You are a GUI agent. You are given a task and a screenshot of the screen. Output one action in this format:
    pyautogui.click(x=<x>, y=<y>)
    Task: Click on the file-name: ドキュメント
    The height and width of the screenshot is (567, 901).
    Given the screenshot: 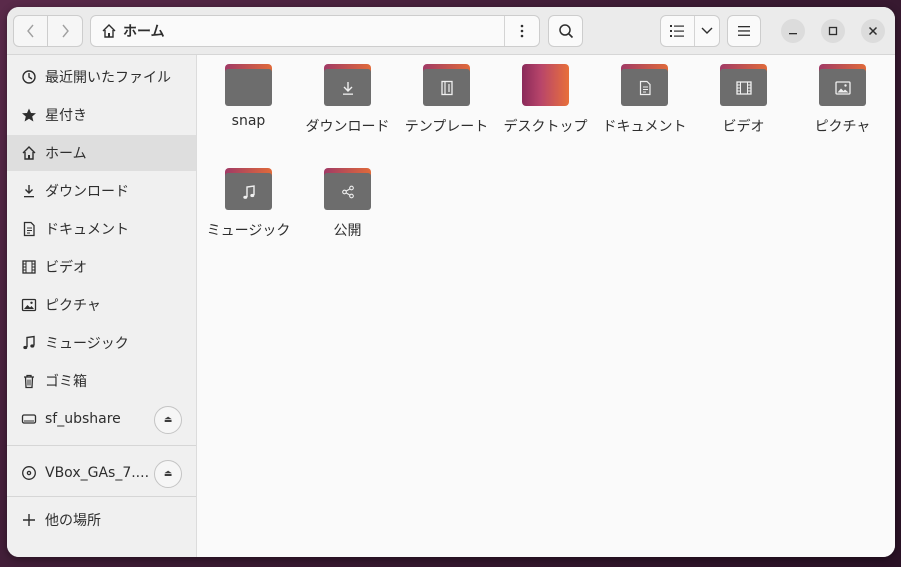 What is the action you would take?
    pyautogui.click(x=644, y=127)
    